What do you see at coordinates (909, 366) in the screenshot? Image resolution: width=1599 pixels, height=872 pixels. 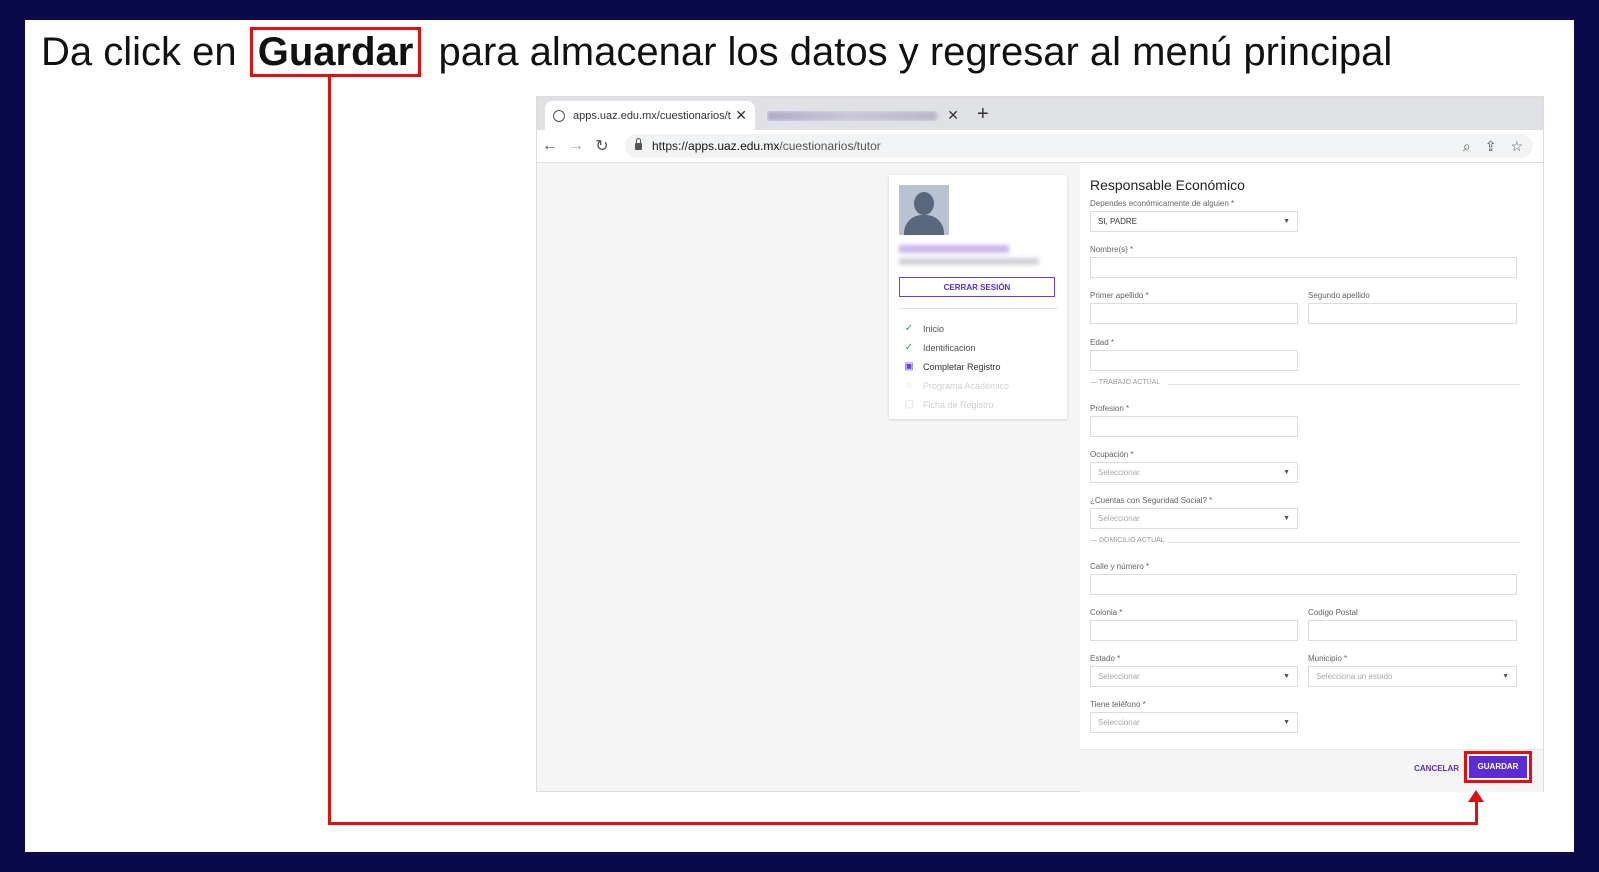 I see `clipboard-icon: ▣` at bounding box center [909, 366].